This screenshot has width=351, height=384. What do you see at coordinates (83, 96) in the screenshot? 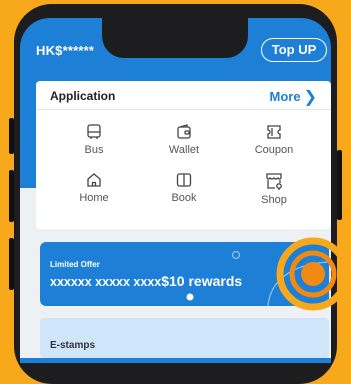
I see `application-title: Application` at bounding box center [83, 96].